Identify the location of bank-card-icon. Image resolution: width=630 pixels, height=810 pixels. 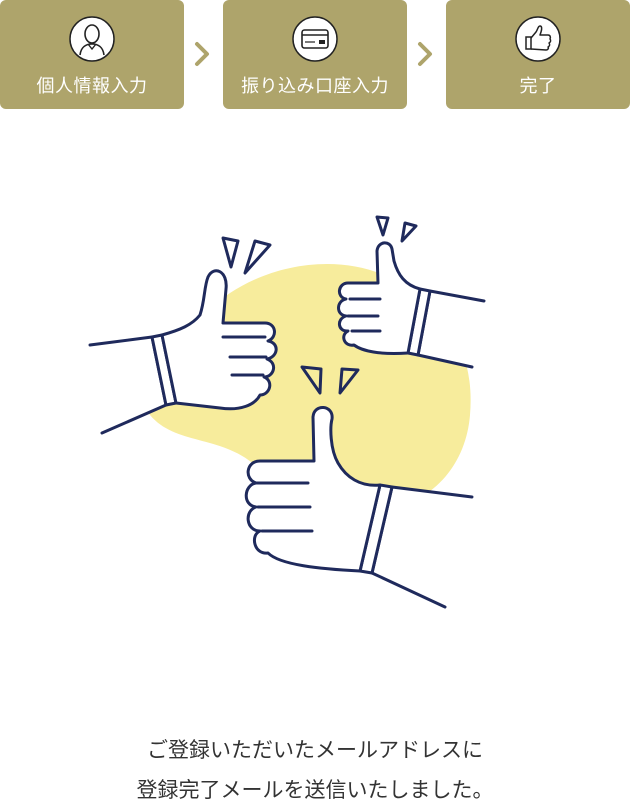
(315, 39).